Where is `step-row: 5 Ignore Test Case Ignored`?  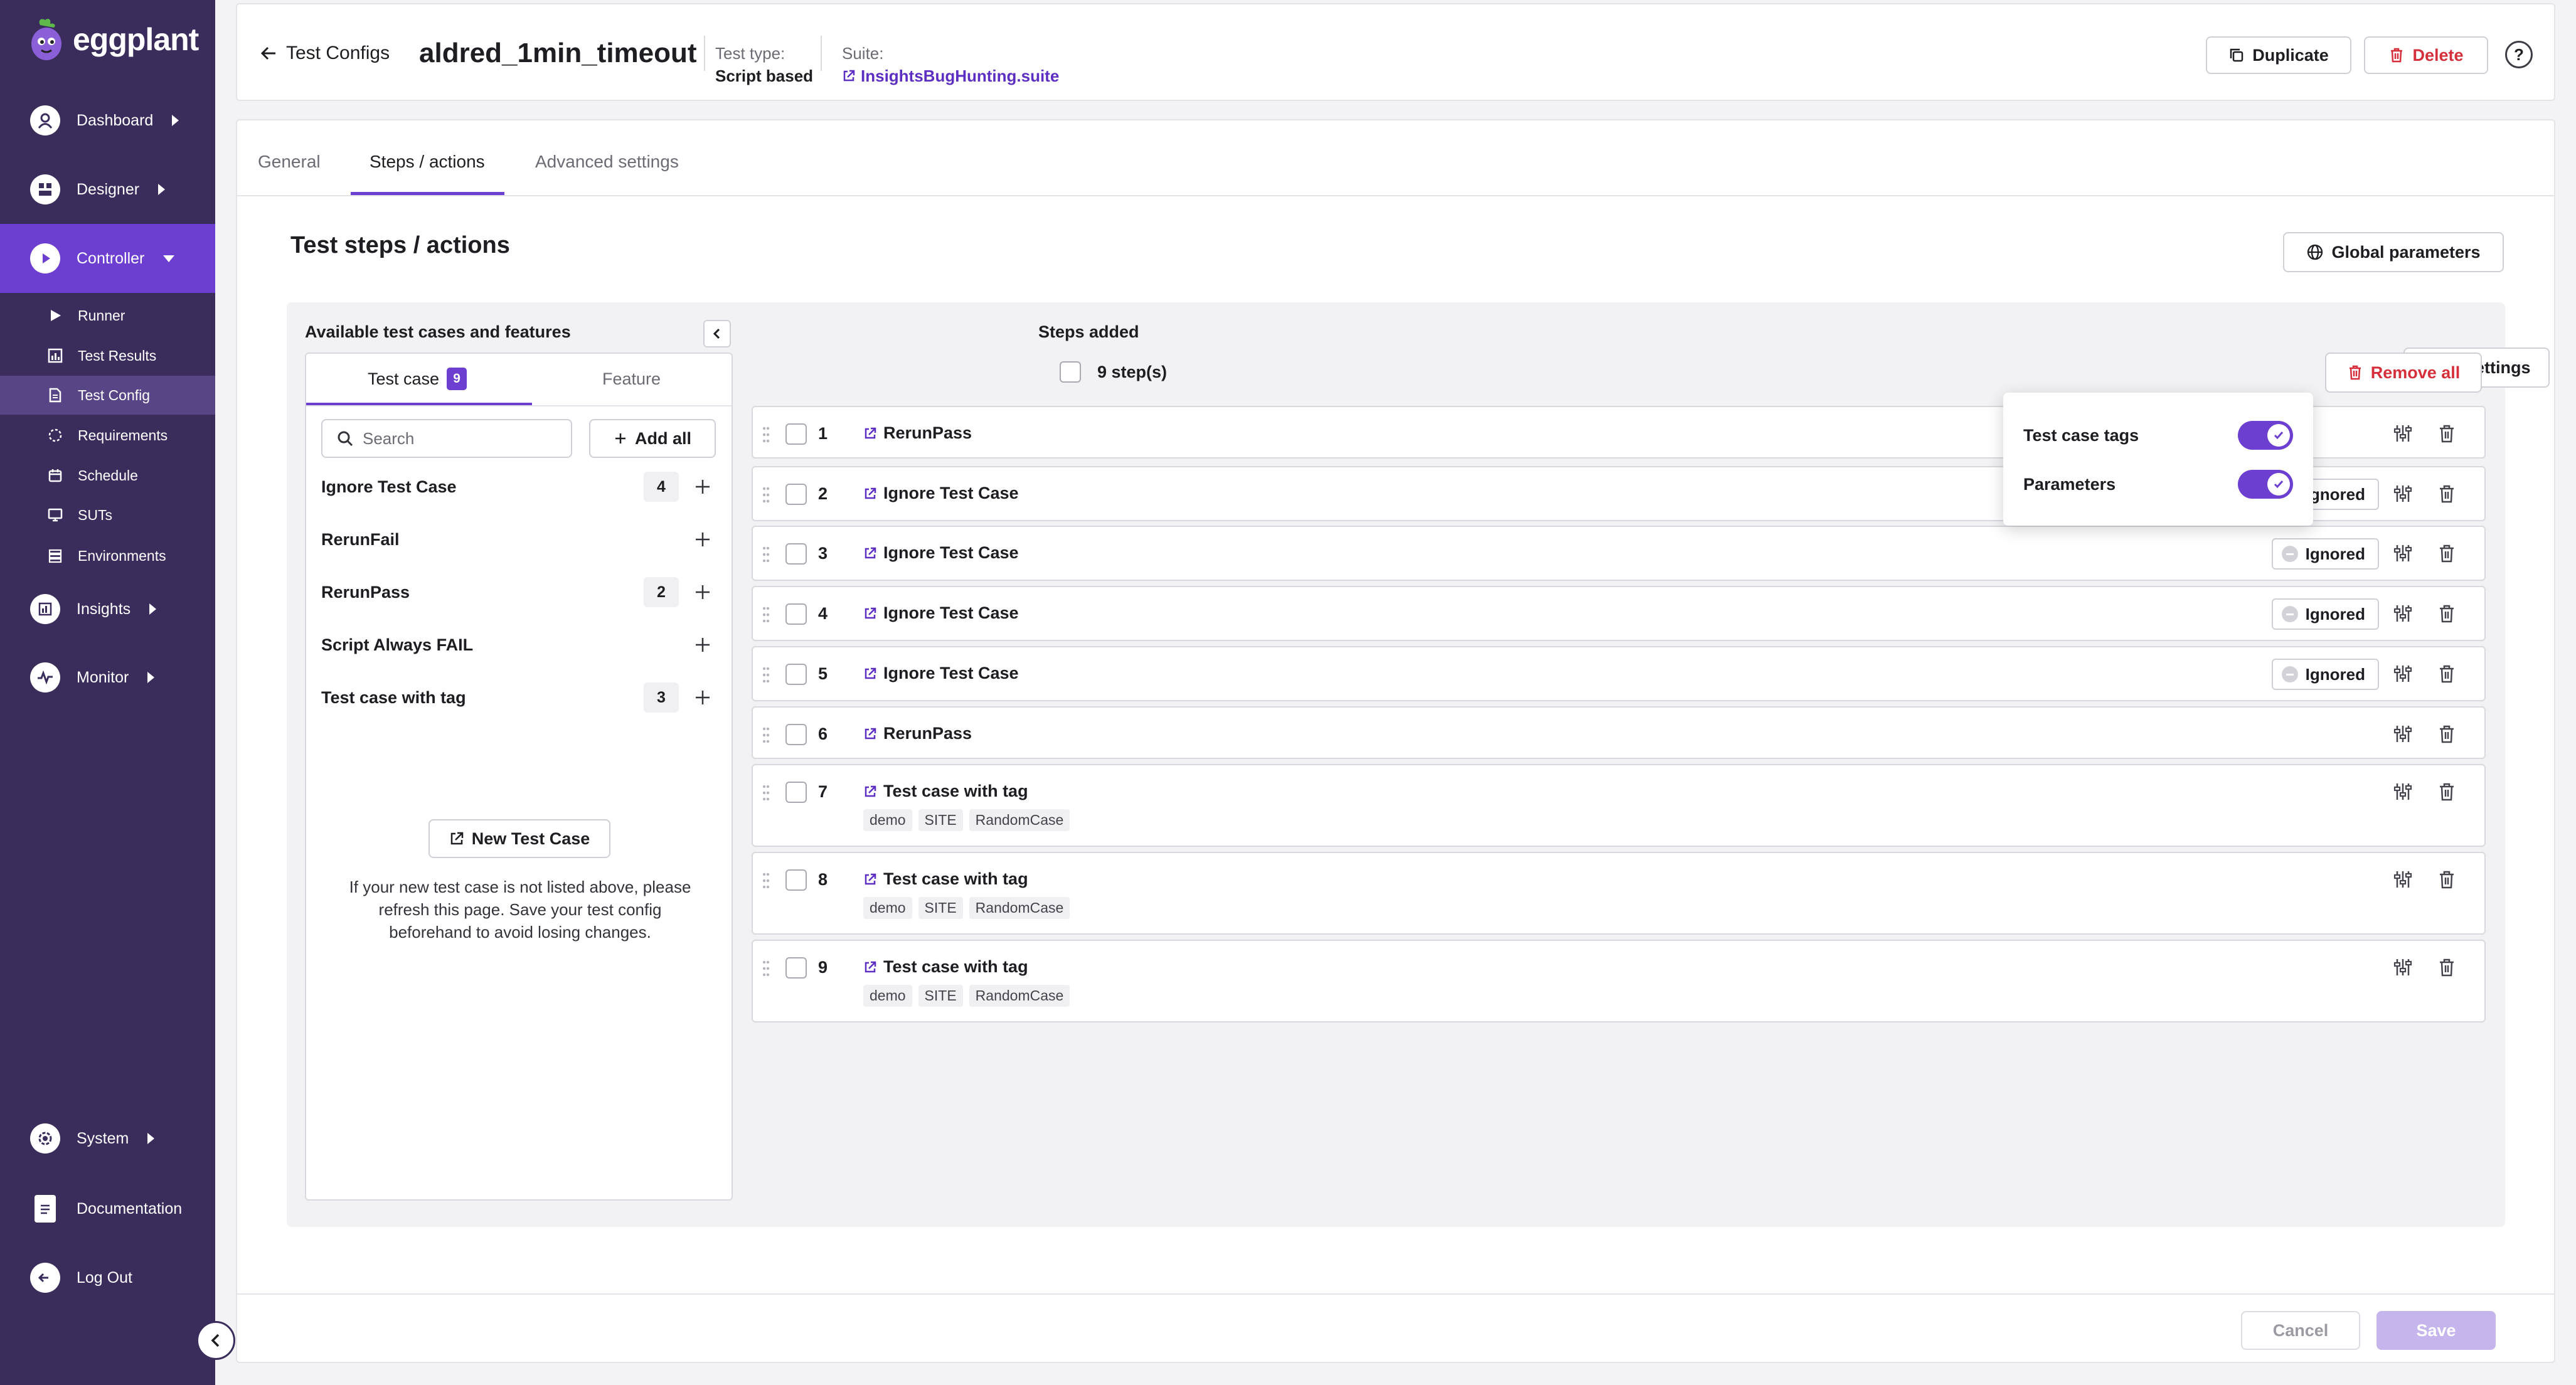 step-row: 5 Ignore Test Case Ignored is located at coordinates (1619, 673).